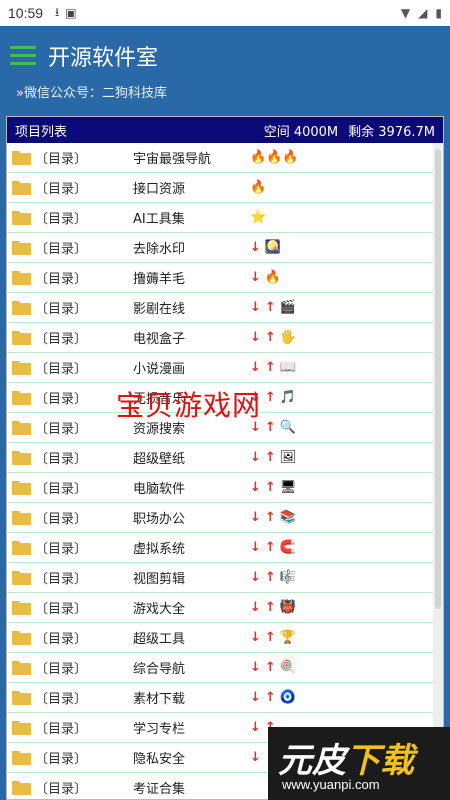  I want to click on list-item: 〔目录〕 电脑软件 ↓ ↑ 🖥, so click(220, 488).